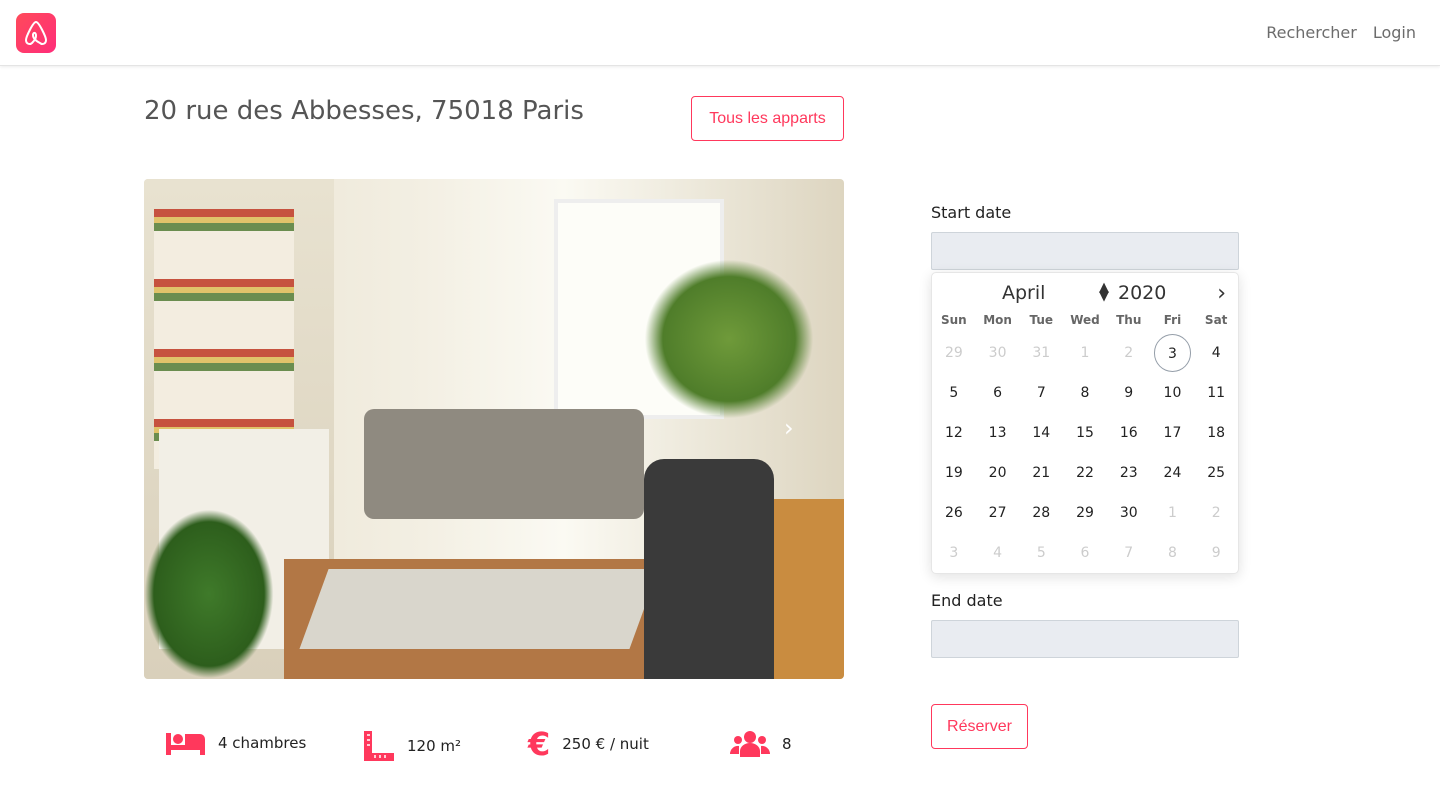  Describe the element at coordinates (364, 111) in the screenshot. I see `page-title: 20 rue des Abbesses, 75018 Paris` at that location.